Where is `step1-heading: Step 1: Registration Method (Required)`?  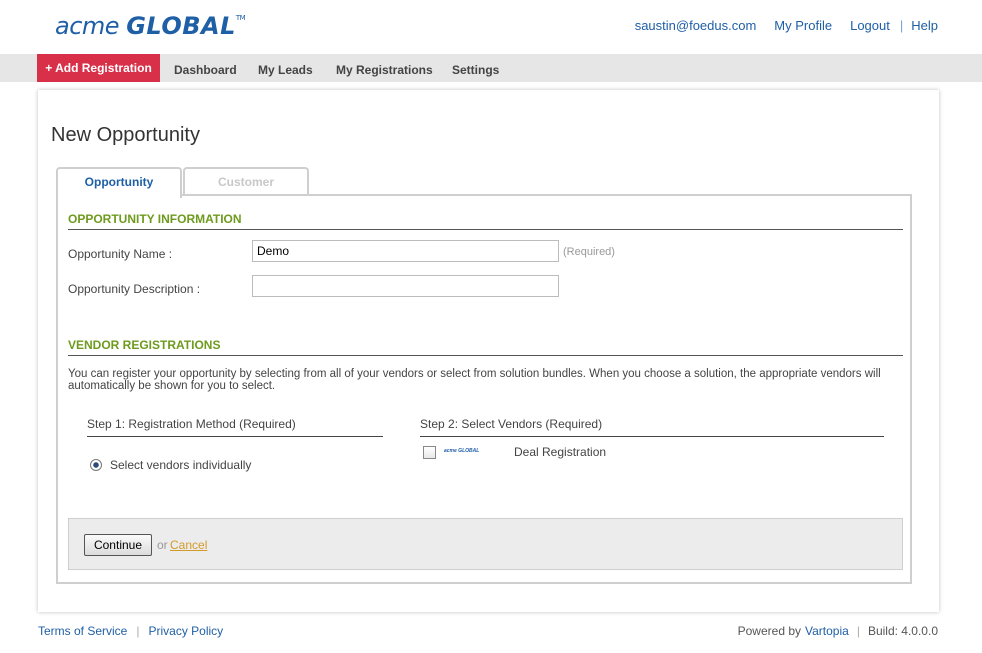
step1-heading: Step 1: Registration Method (Required) is located at coordinates (235, 427).